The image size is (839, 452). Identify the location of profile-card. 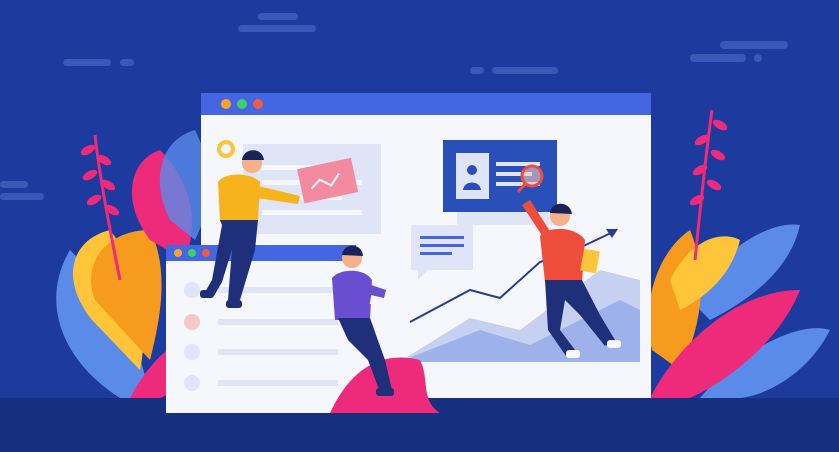
(500, 182).